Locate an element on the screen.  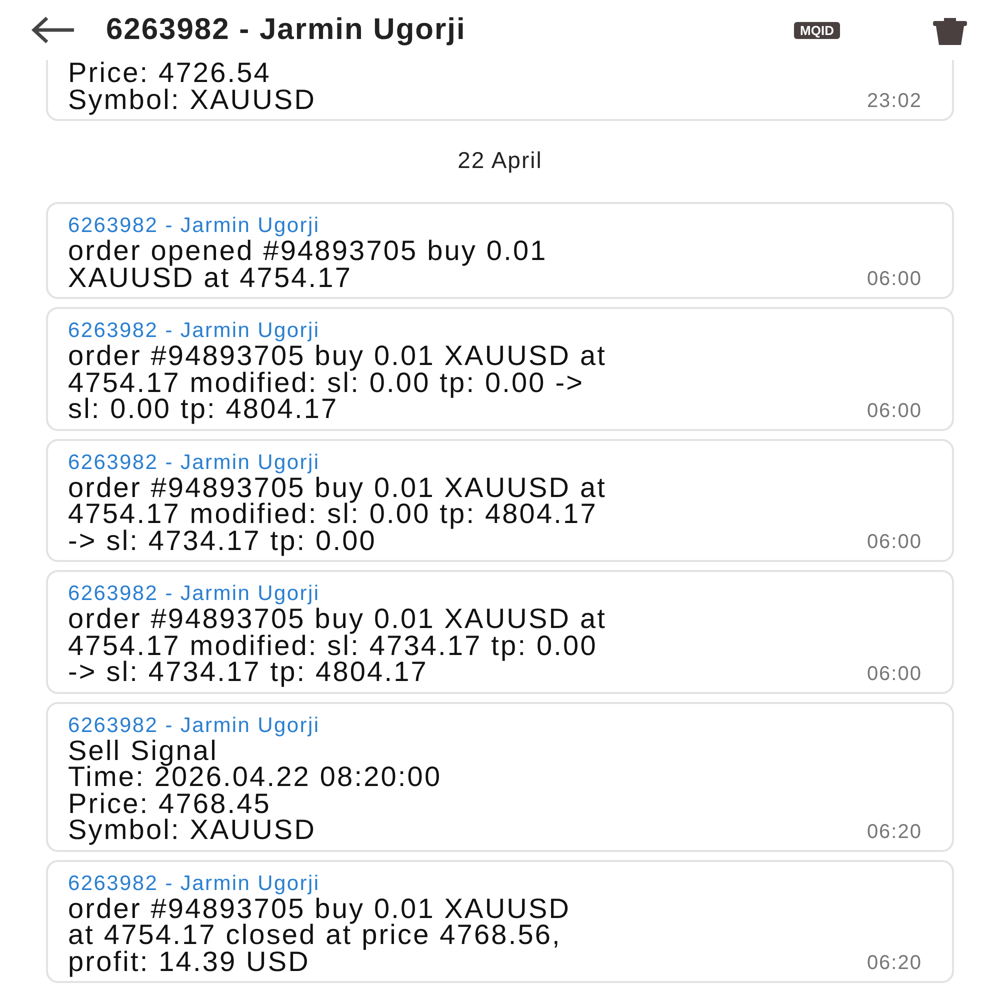
message-text: order opened #94893705 buy 0.01 XAUUSD at 4754.17 is located at coordinates (308, 264).